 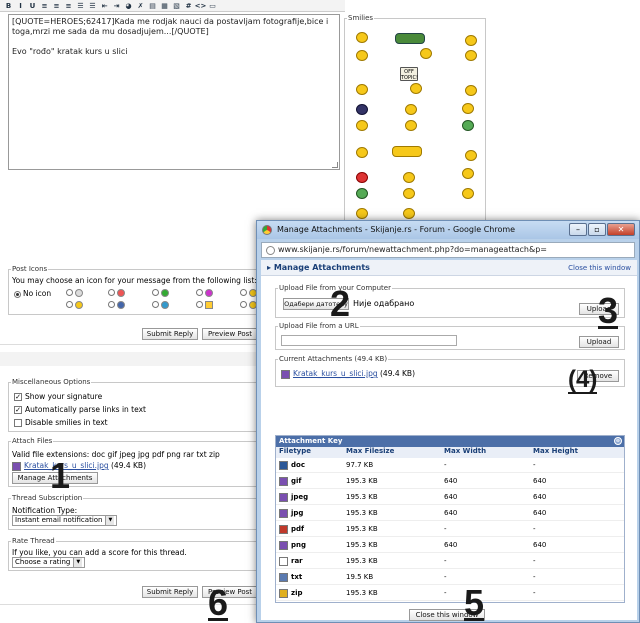 I want to click on resize-grip, so click(x=335, y=165).